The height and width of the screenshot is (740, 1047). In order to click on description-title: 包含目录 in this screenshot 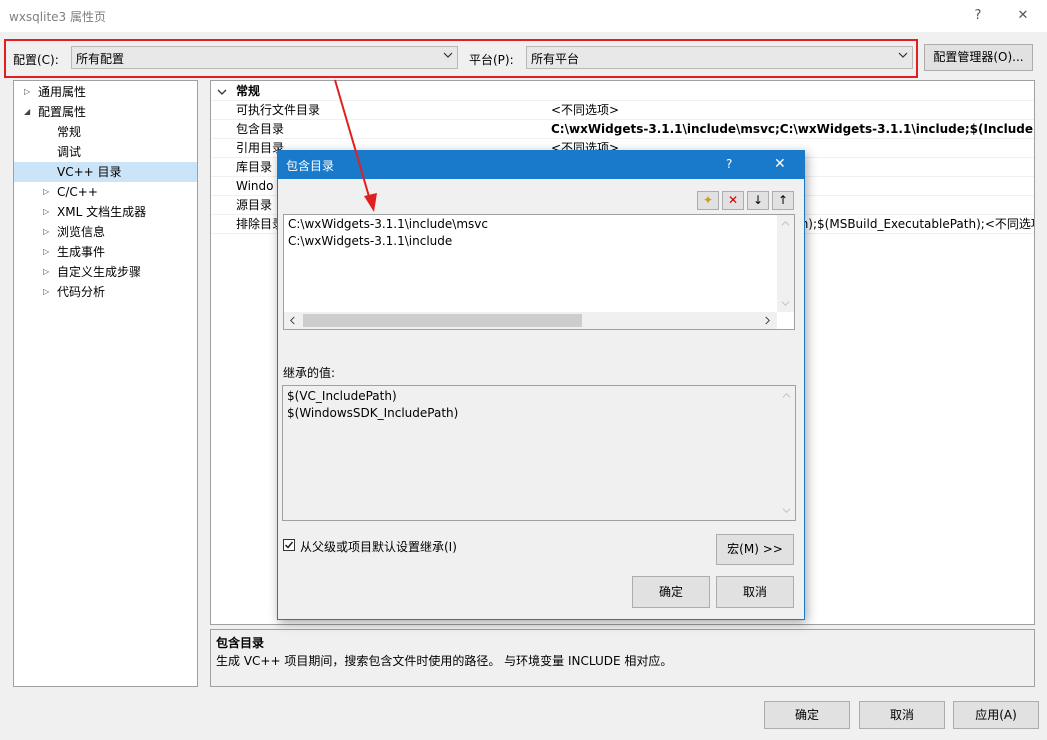, I will do `click(240, 643)`.